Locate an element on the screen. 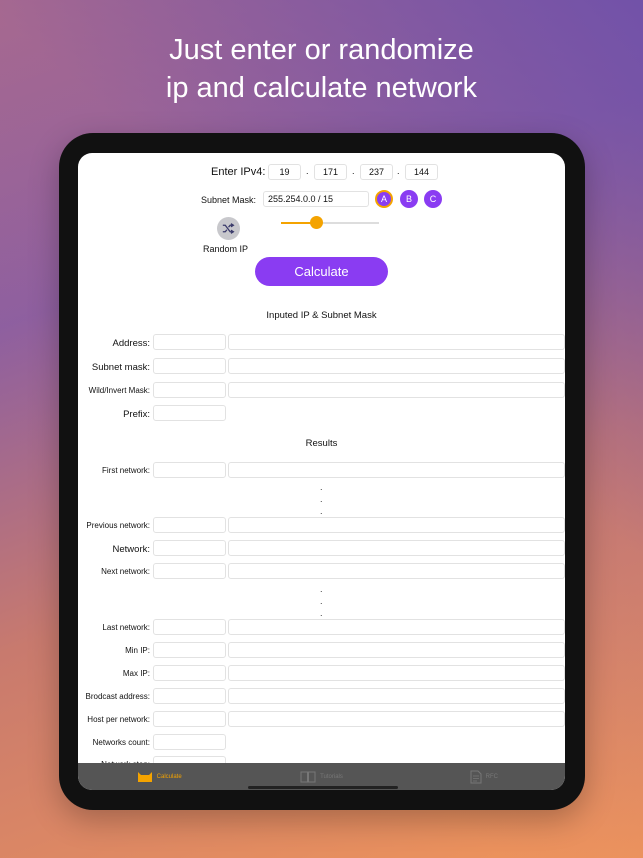 This screenshot has height=858, width=643. prefix-slider-track is located at coordinates (330, 222).